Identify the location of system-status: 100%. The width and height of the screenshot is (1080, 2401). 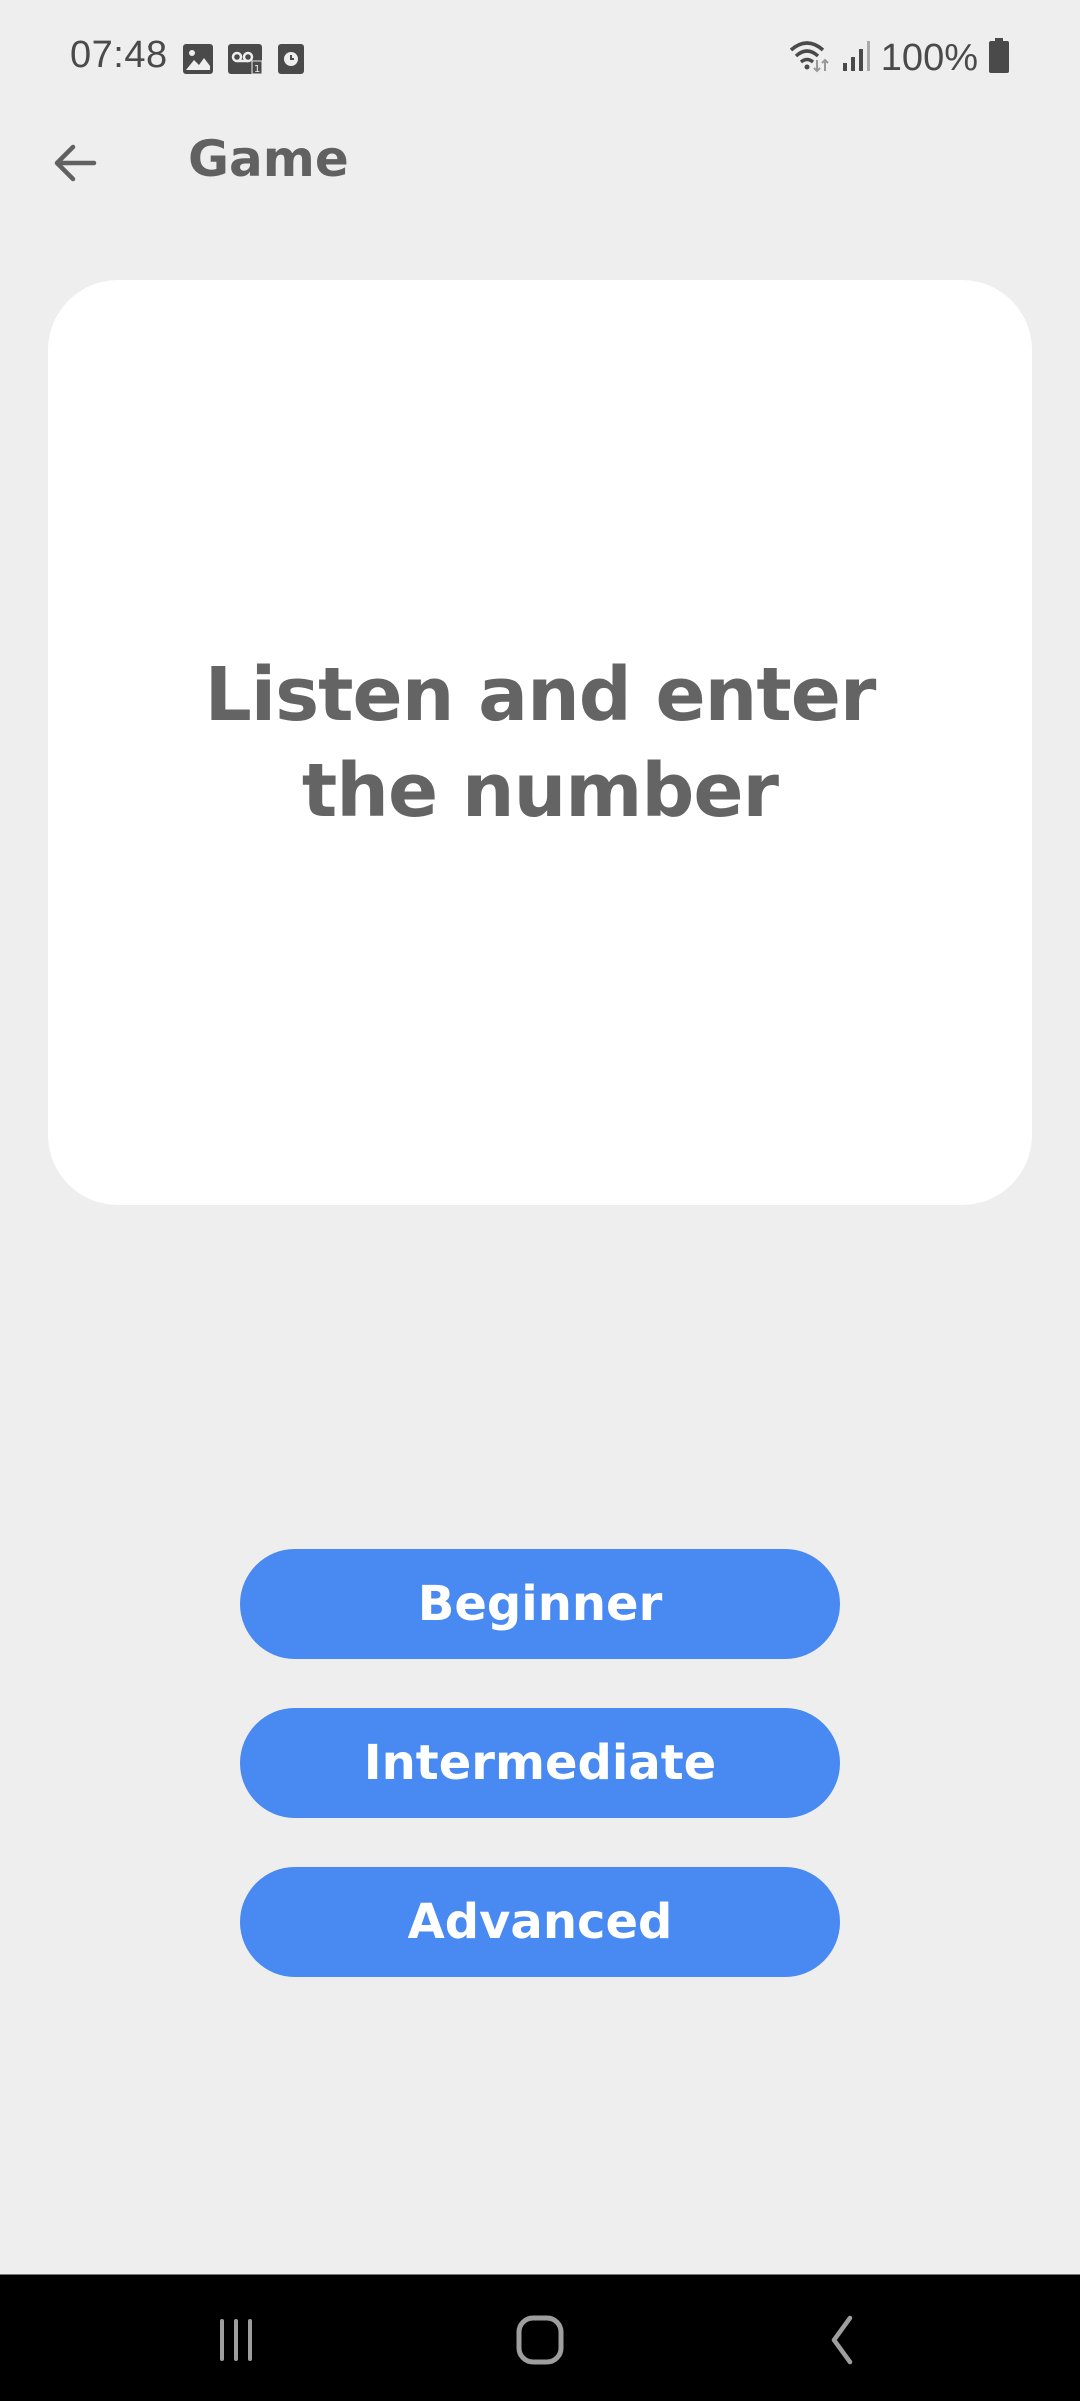
(898, 58).